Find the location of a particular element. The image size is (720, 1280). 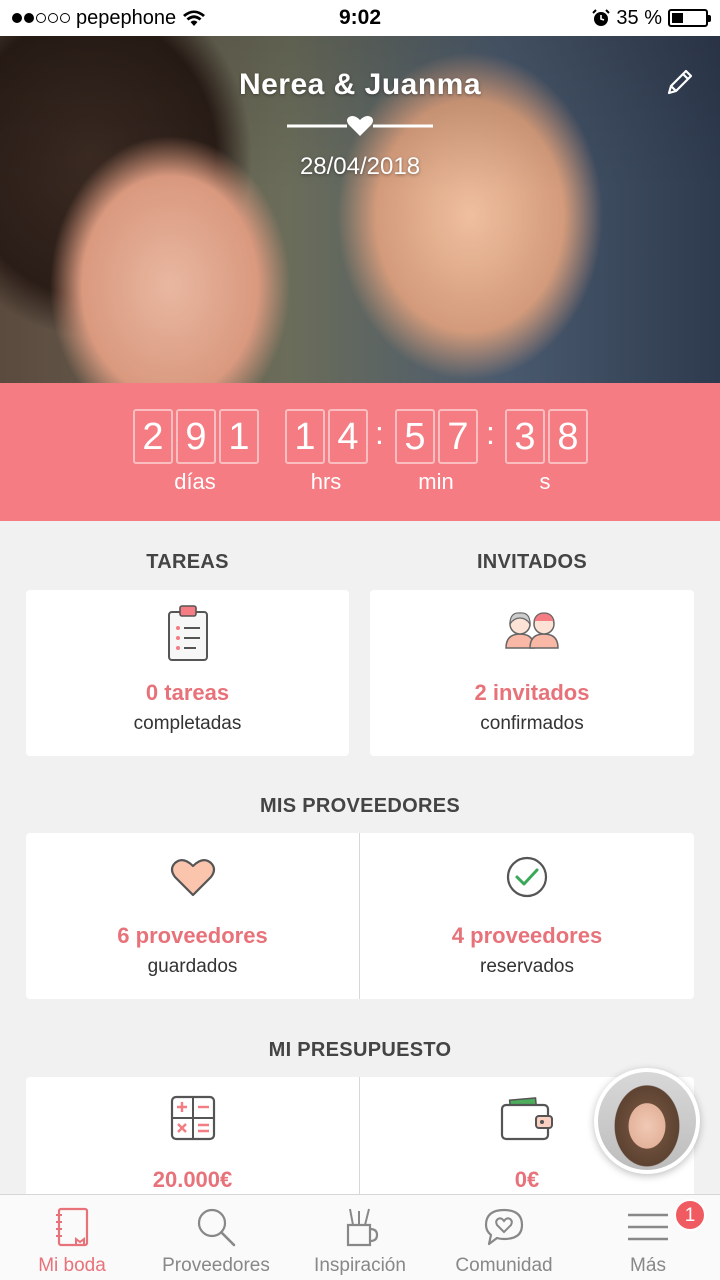

tab-comunidad: Comunidad is located at coordinates (504, 1237).